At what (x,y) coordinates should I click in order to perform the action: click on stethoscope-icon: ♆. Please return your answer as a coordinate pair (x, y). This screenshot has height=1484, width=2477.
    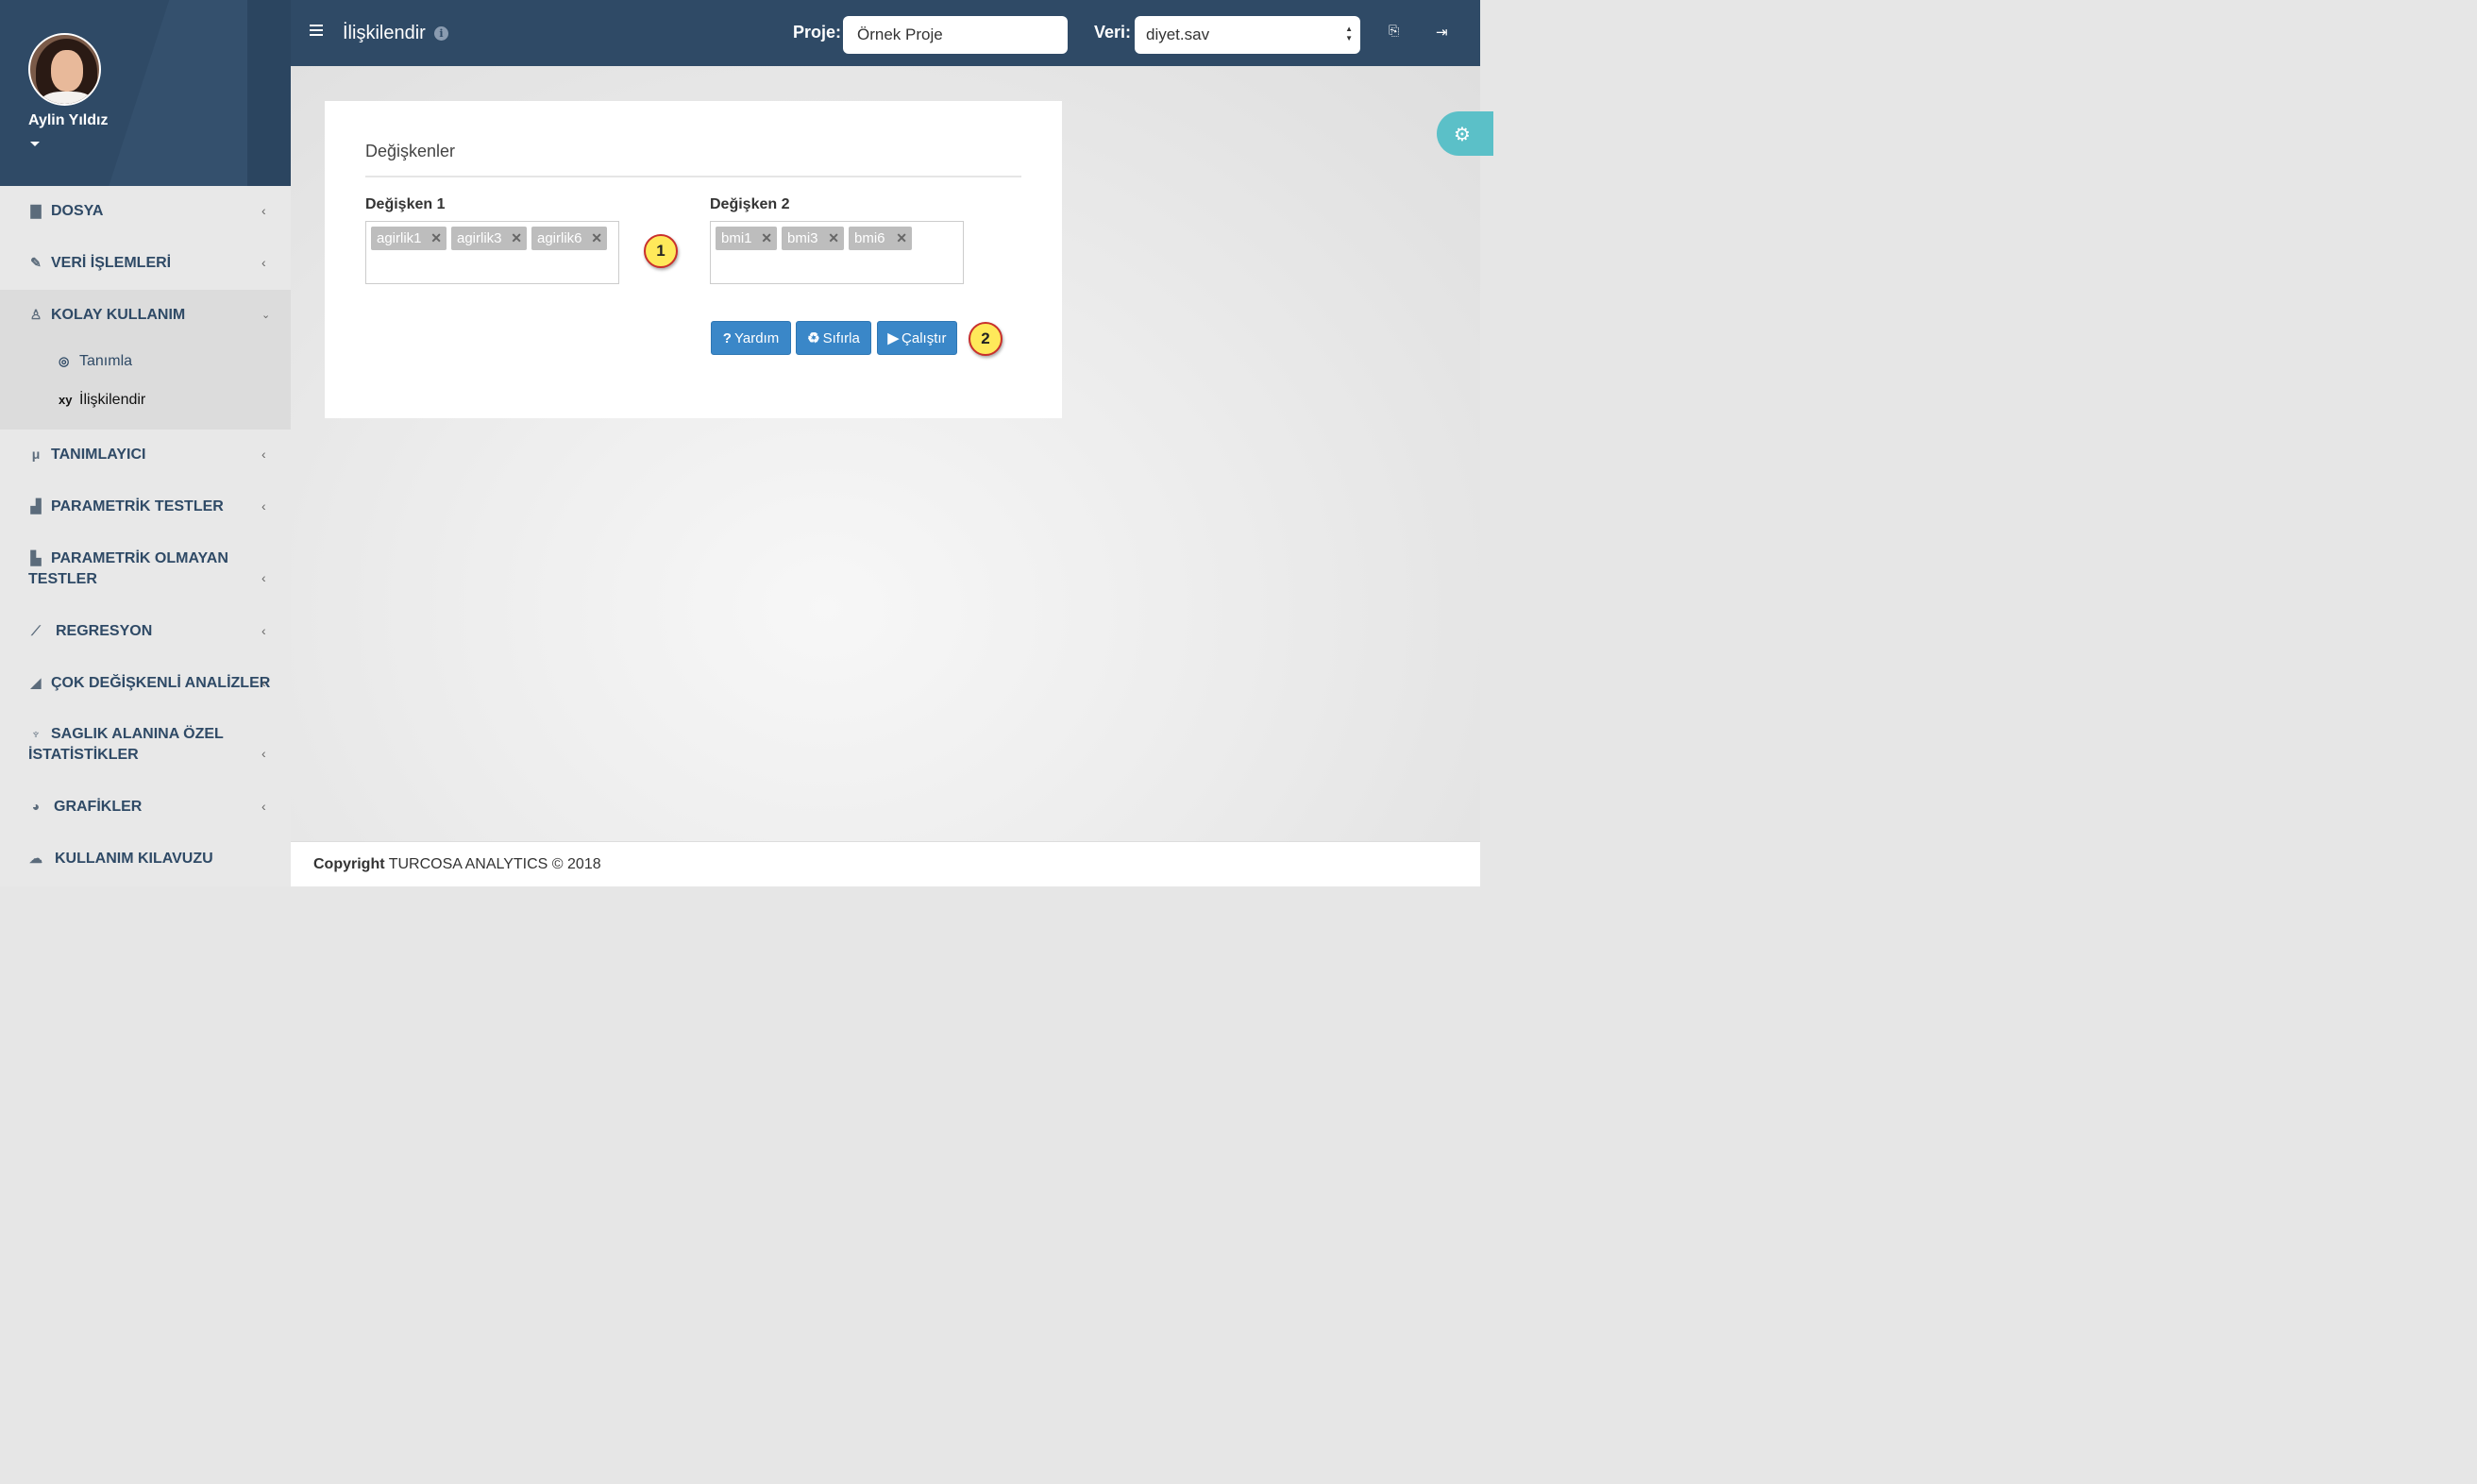
    Looking at the image, I should click on (36, 733).